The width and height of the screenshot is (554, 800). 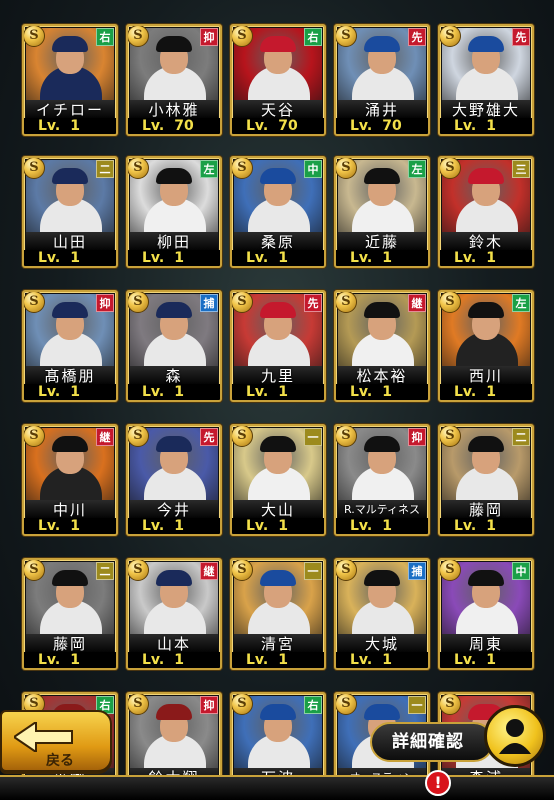 I want to click on player-card: S 抑髙橋朋 Lv. 1, so click(x=70, y=346).